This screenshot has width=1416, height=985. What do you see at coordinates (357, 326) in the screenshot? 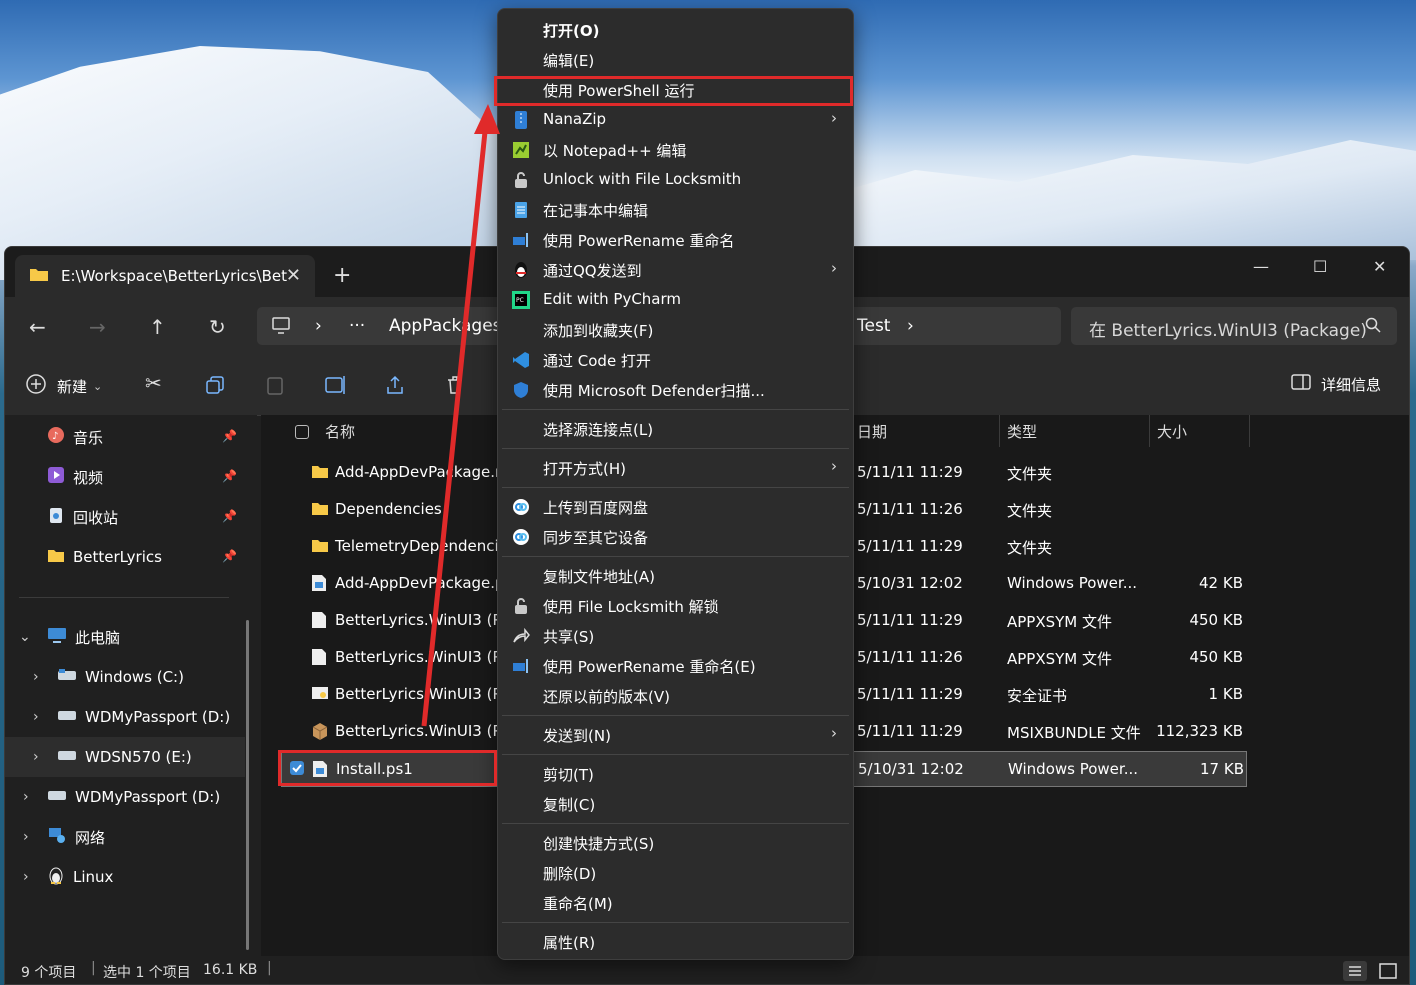
I see `address-ellipsis: ···` at bounding box center [357, 326].